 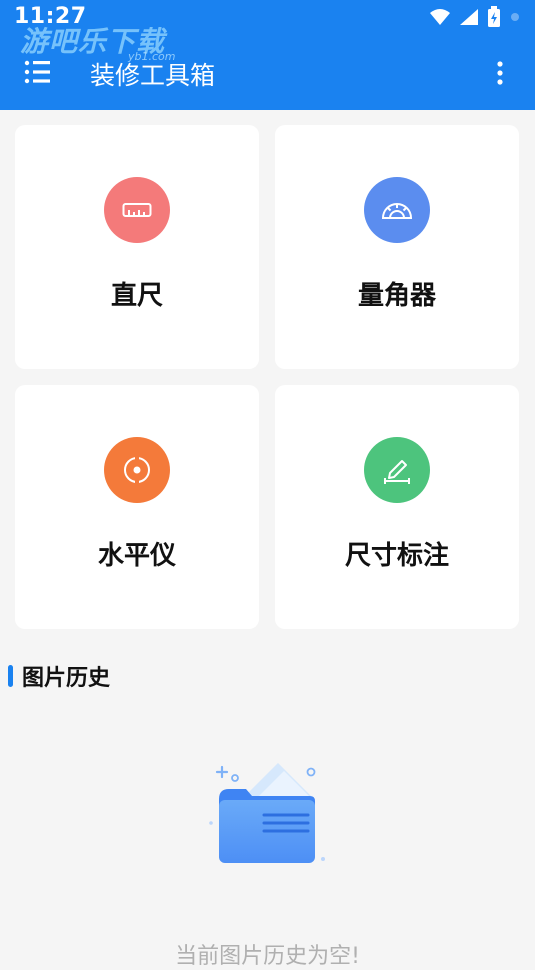 What do you see at coordinates (136, 296) in the screenshot?
I see `tool-label-ruler: 直尺` at bounding box center [136, 296].